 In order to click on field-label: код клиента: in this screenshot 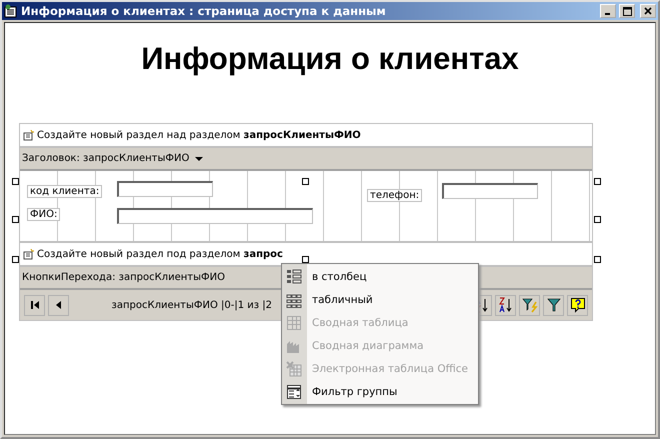, I will do `click(64, 191)`.